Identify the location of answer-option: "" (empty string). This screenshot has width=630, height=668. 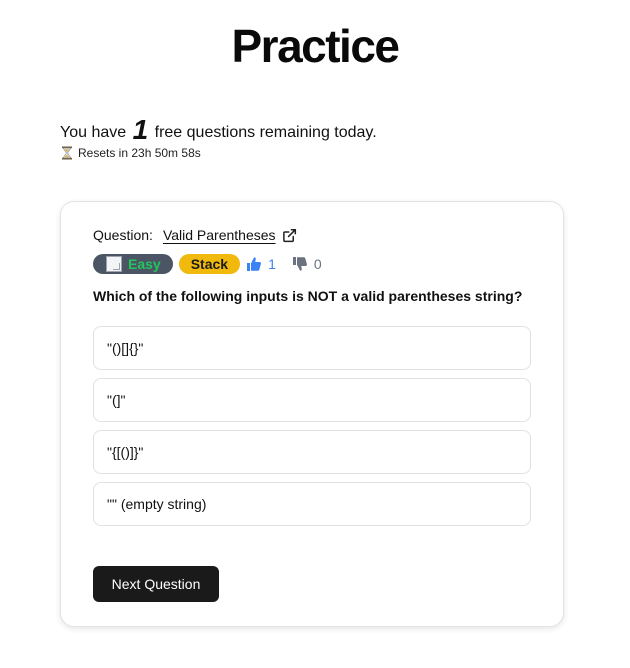
(312, 504).